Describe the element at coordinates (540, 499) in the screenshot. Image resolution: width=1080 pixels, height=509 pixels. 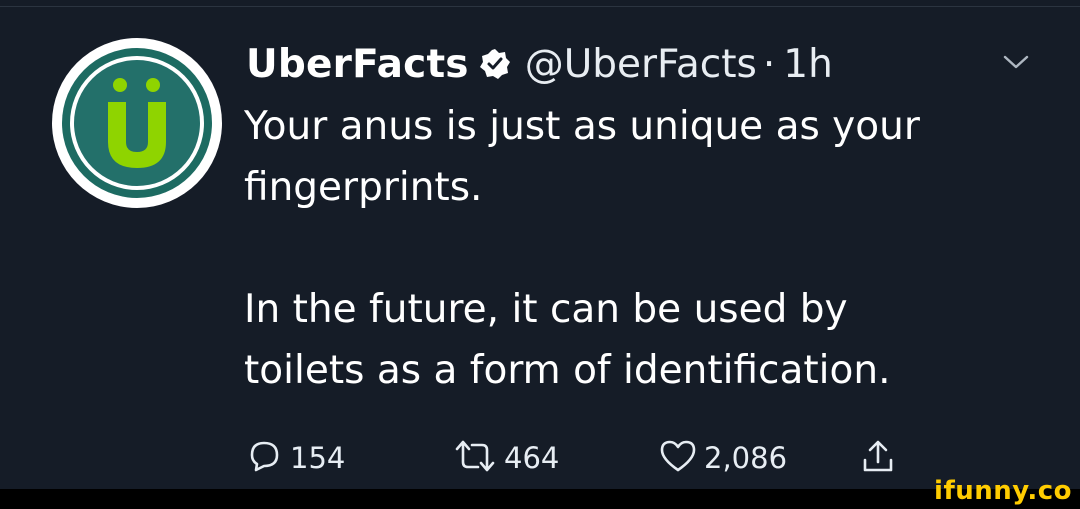
I see `bottom-bar` at that location.